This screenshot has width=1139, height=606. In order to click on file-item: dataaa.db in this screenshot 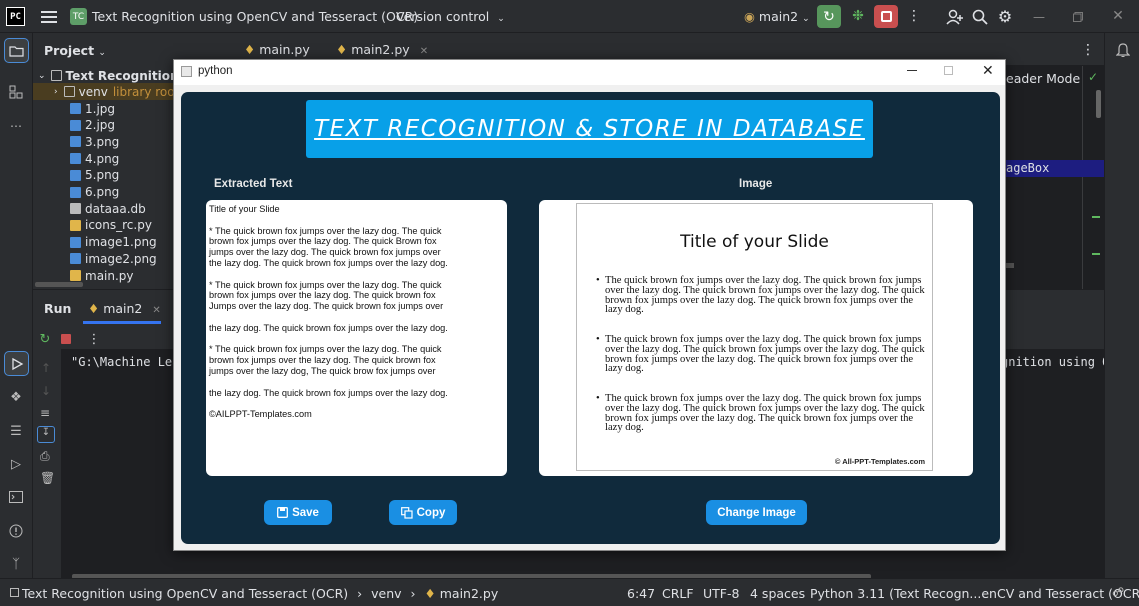, I will do `click(108, 208)`.